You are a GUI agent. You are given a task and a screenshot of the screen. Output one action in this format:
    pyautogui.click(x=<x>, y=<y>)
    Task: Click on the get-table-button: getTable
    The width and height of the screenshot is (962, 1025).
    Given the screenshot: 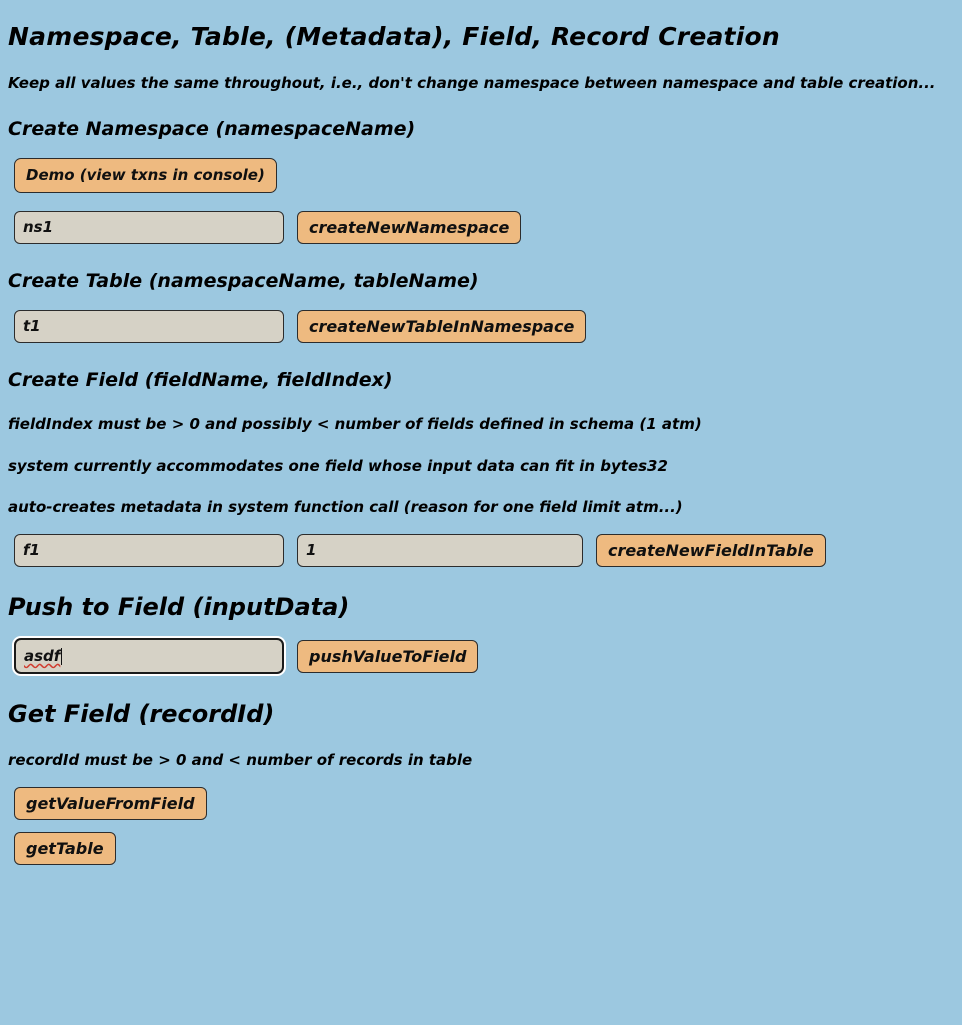 What is the action you would take?
    pyautogui.click(x=65, y=849)
    